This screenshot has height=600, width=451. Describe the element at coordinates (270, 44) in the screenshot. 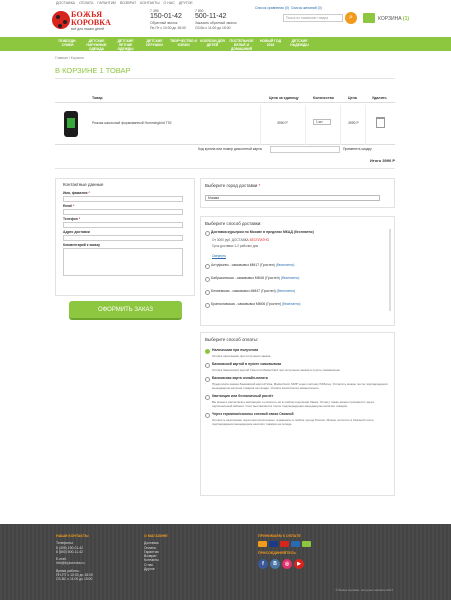

I see `nav-item: НОВЫЙ ГОД 2018` at that location.